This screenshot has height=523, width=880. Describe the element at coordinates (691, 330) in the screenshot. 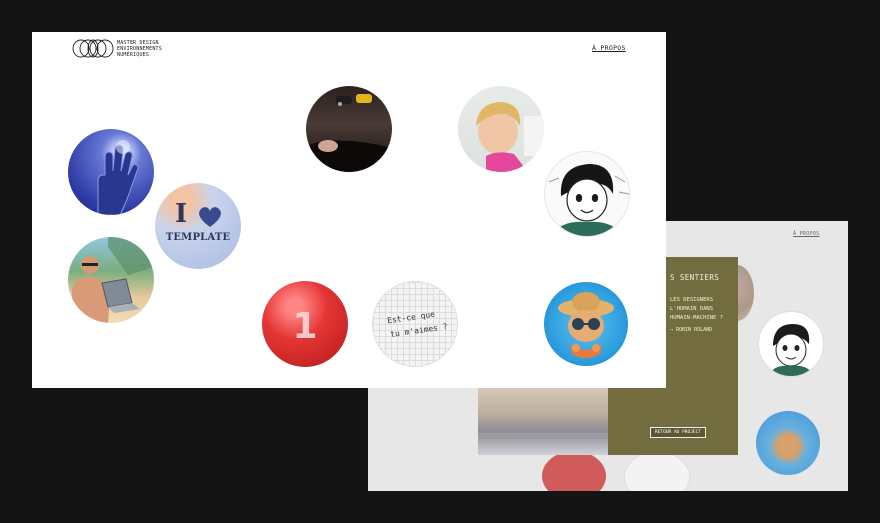

I see `panel-author: → ROBIN ROLAND` at that location.